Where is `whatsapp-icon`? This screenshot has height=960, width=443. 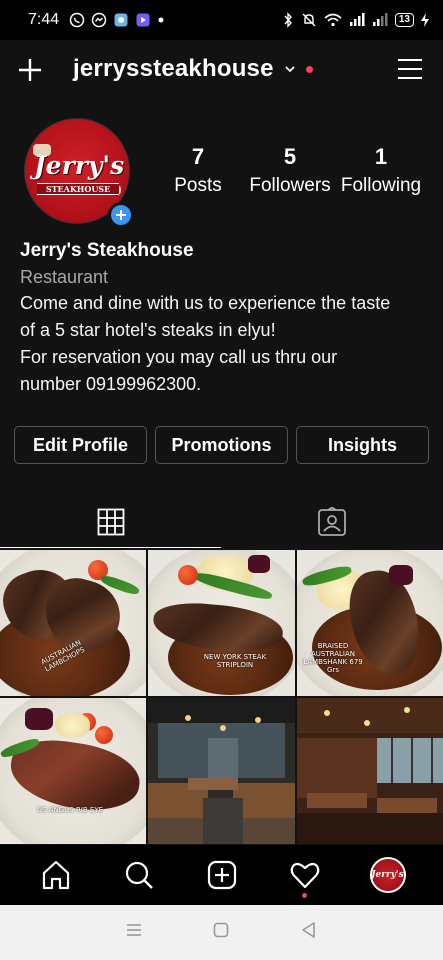 whatsapp-icon is located at coordinates (77, 20).